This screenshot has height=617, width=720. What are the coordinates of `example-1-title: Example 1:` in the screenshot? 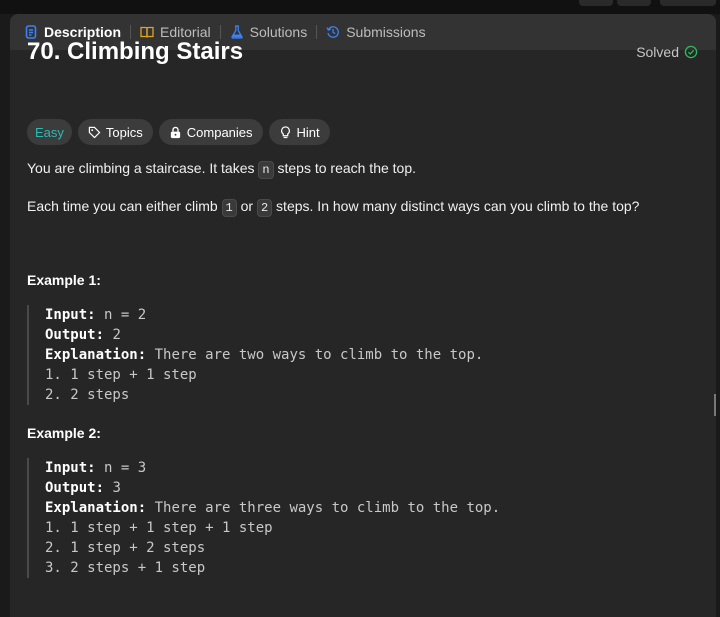 It's located at (64, 280).